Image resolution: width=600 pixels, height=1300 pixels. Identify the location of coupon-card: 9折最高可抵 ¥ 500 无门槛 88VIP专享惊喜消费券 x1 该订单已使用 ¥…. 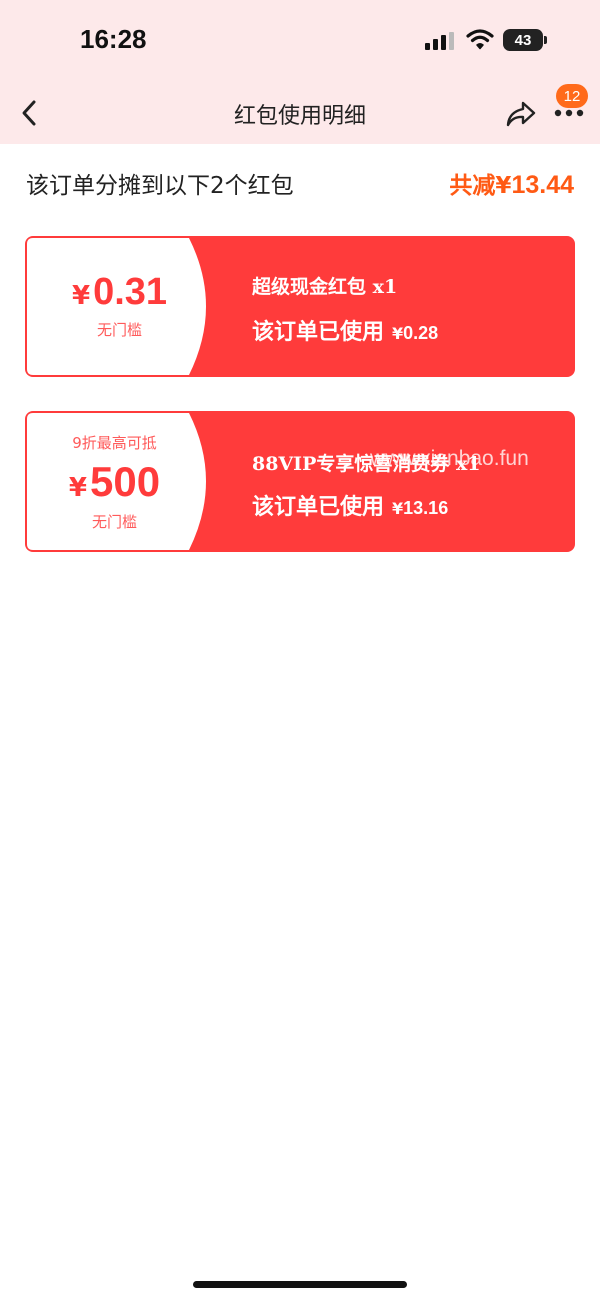
(300, 481).